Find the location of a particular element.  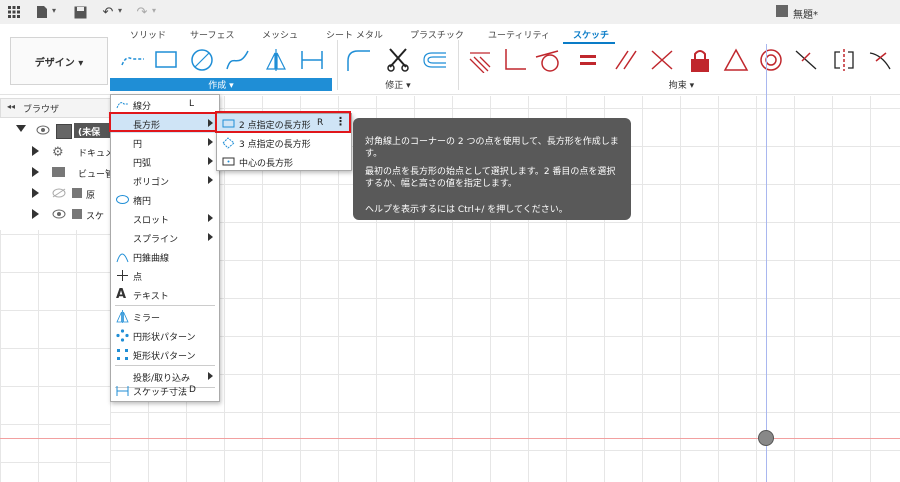

browser-title: ブラウザ is located at coordinates (41, 110).